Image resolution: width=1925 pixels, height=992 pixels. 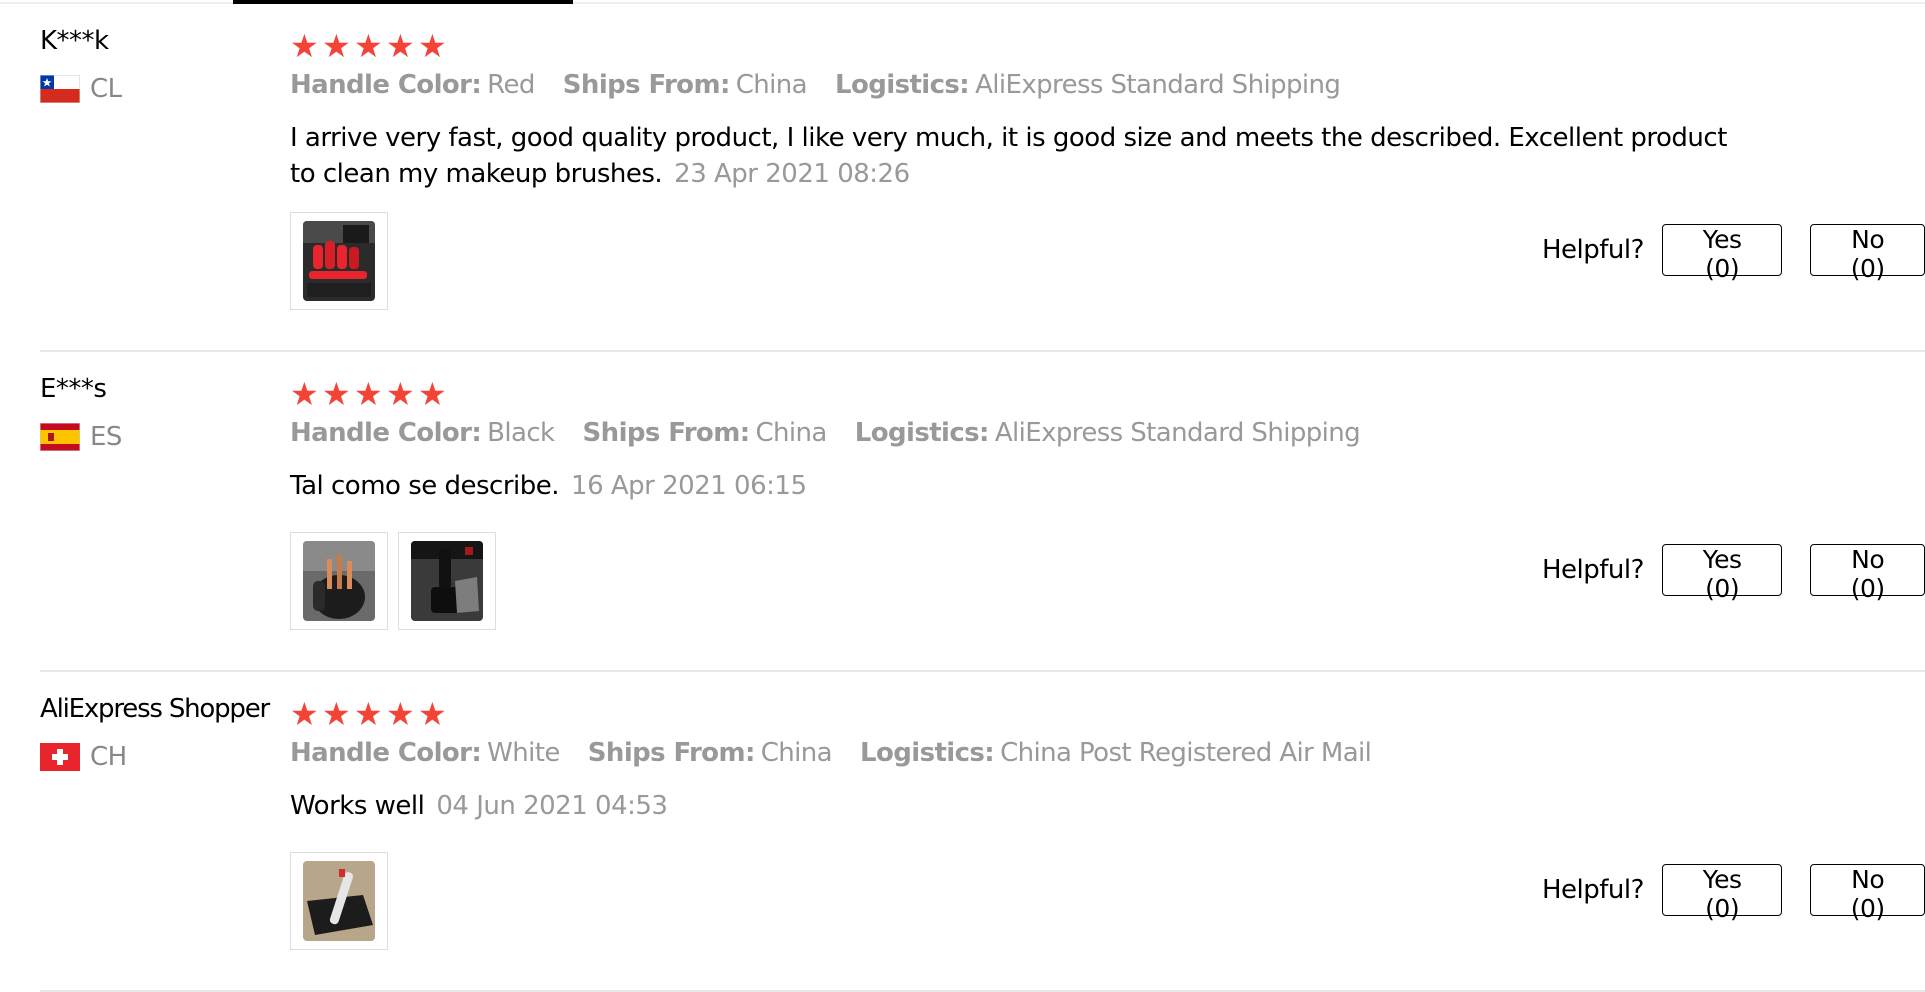 I want to click on product-photo-white-device, so click(x=339, y=901).